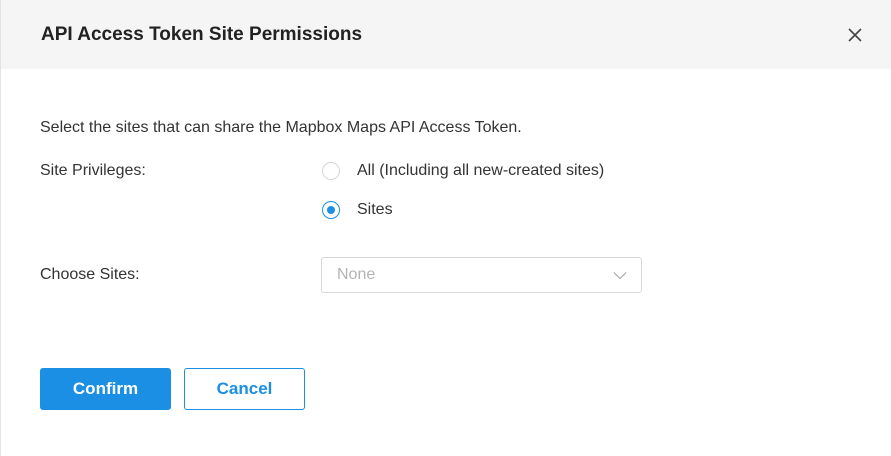  What do you see at coordinates (172, 389) in the screenshot?
I see `dialog-footer: Confirm Cancel` at bounding box center [172, 389].